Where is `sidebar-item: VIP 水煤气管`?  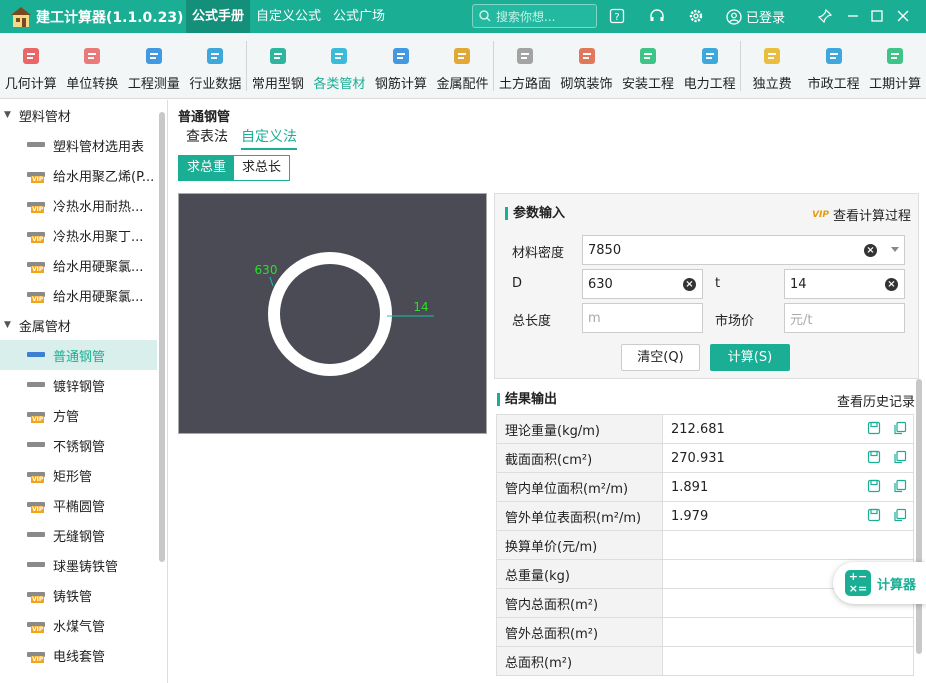
sidebar-item: VIP 水煤气管 is located at coordinates (78, 625).